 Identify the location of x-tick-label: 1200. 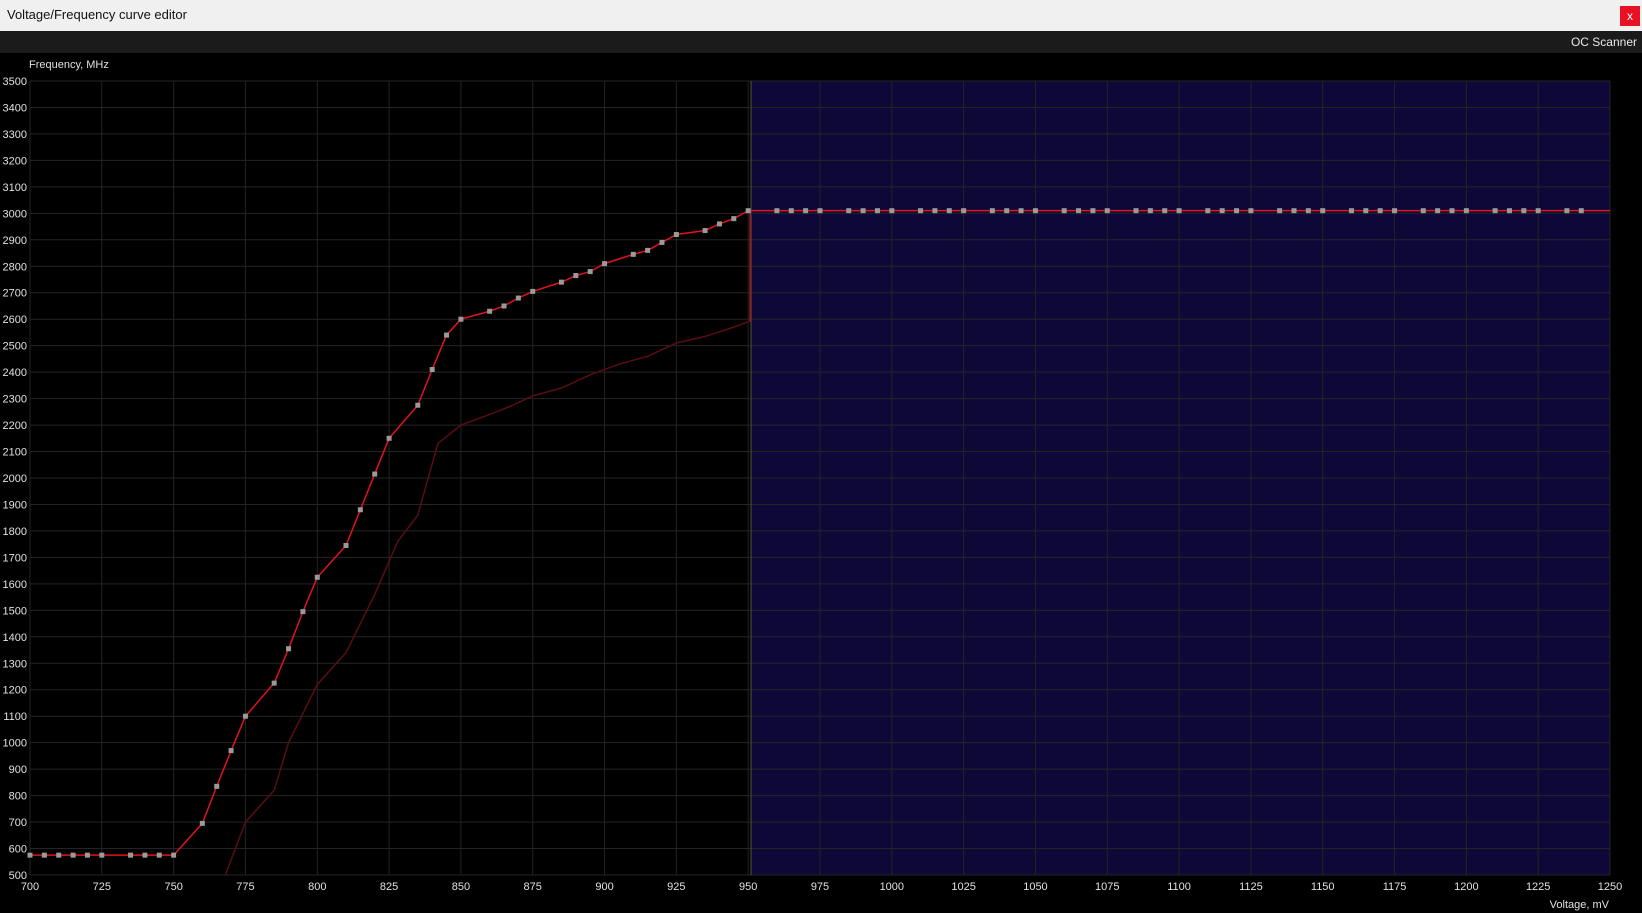
(1466, 887).